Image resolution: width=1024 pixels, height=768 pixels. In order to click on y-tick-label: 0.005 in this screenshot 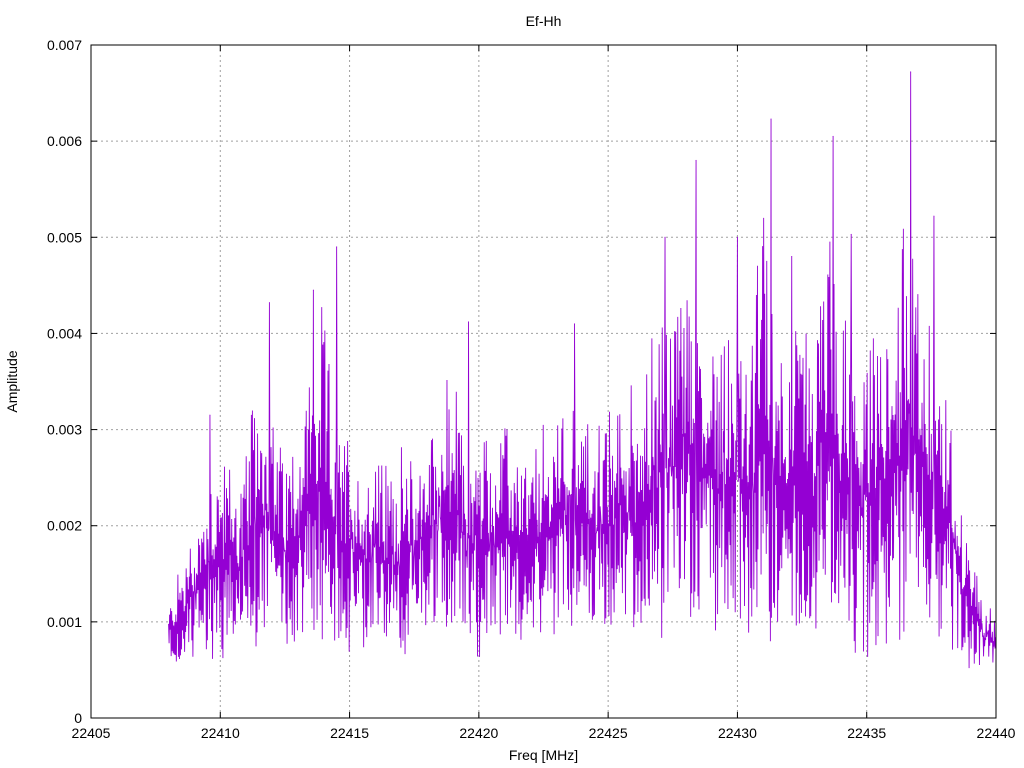, I will do `click(64, 237)`.